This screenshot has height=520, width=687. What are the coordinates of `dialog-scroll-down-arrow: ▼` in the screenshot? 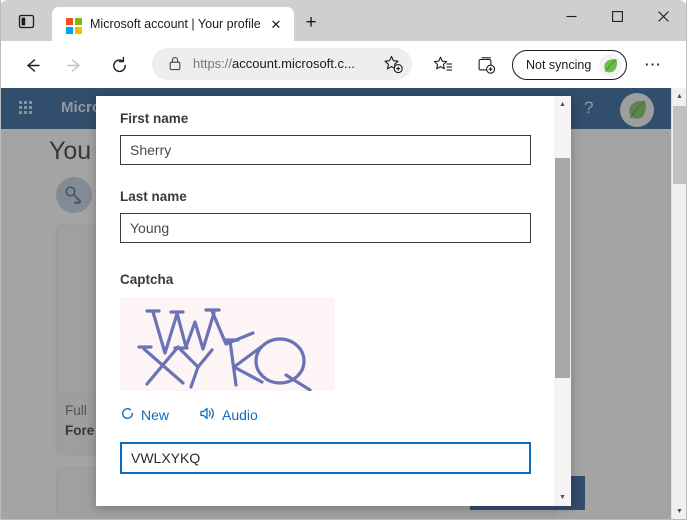 It's located at (562, 497).